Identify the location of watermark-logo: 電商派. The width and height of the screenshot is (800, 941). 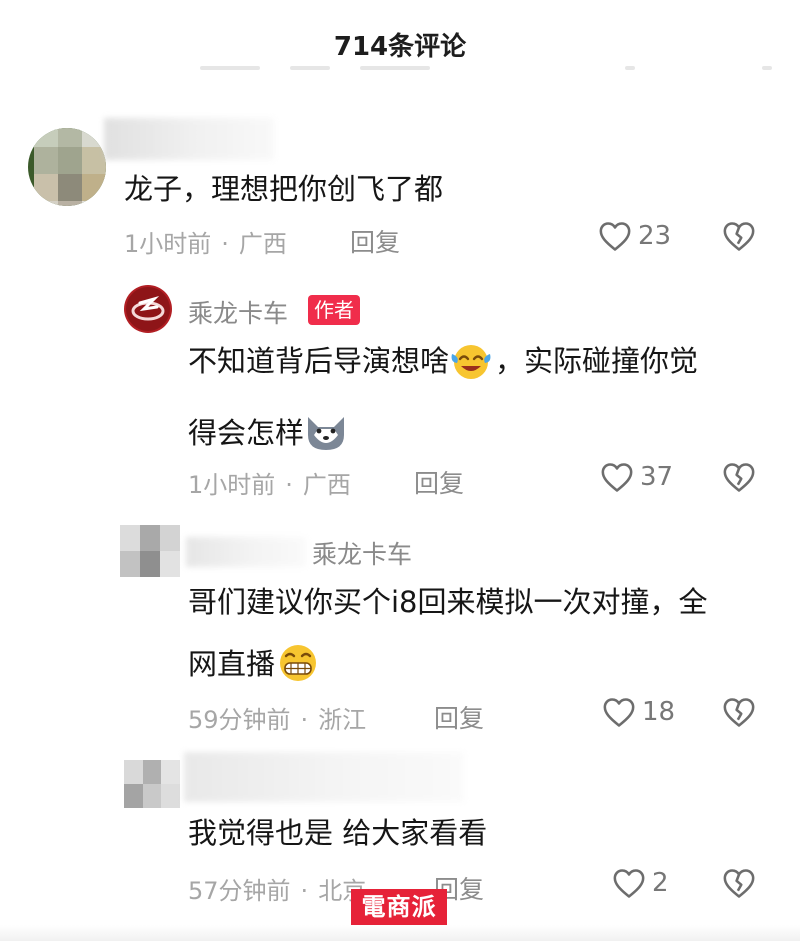
(399, 907).